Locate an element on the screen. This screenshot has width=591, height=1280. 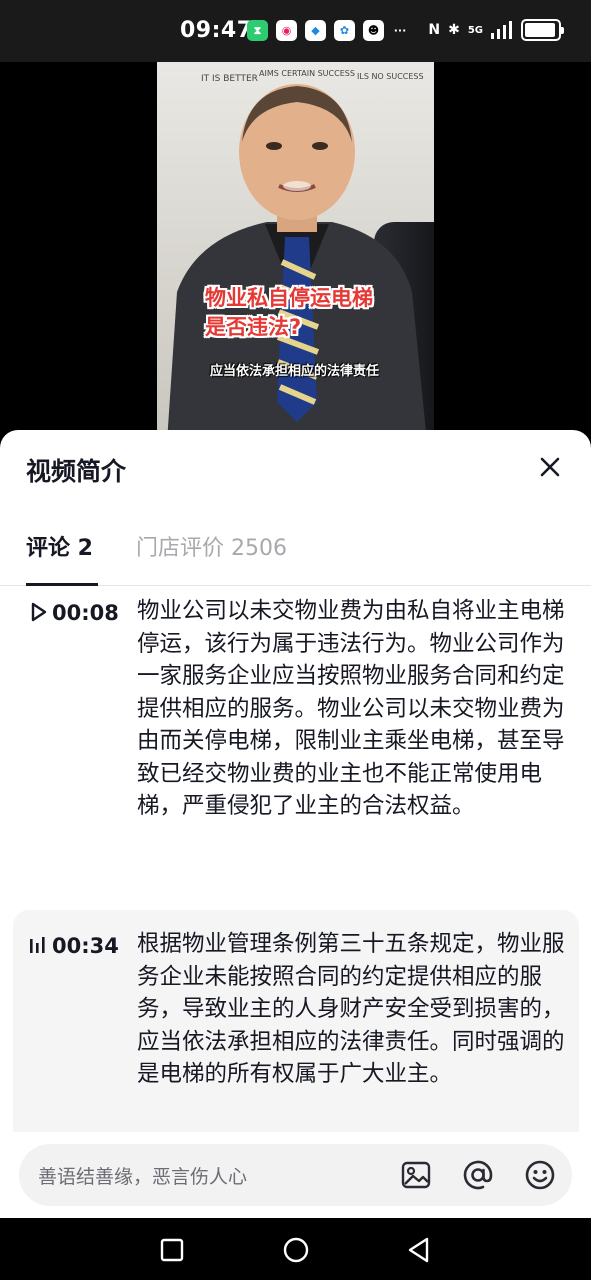
comment-input: 善语结善缘，恶言伤人心 is located at coordinates (295, 1175).